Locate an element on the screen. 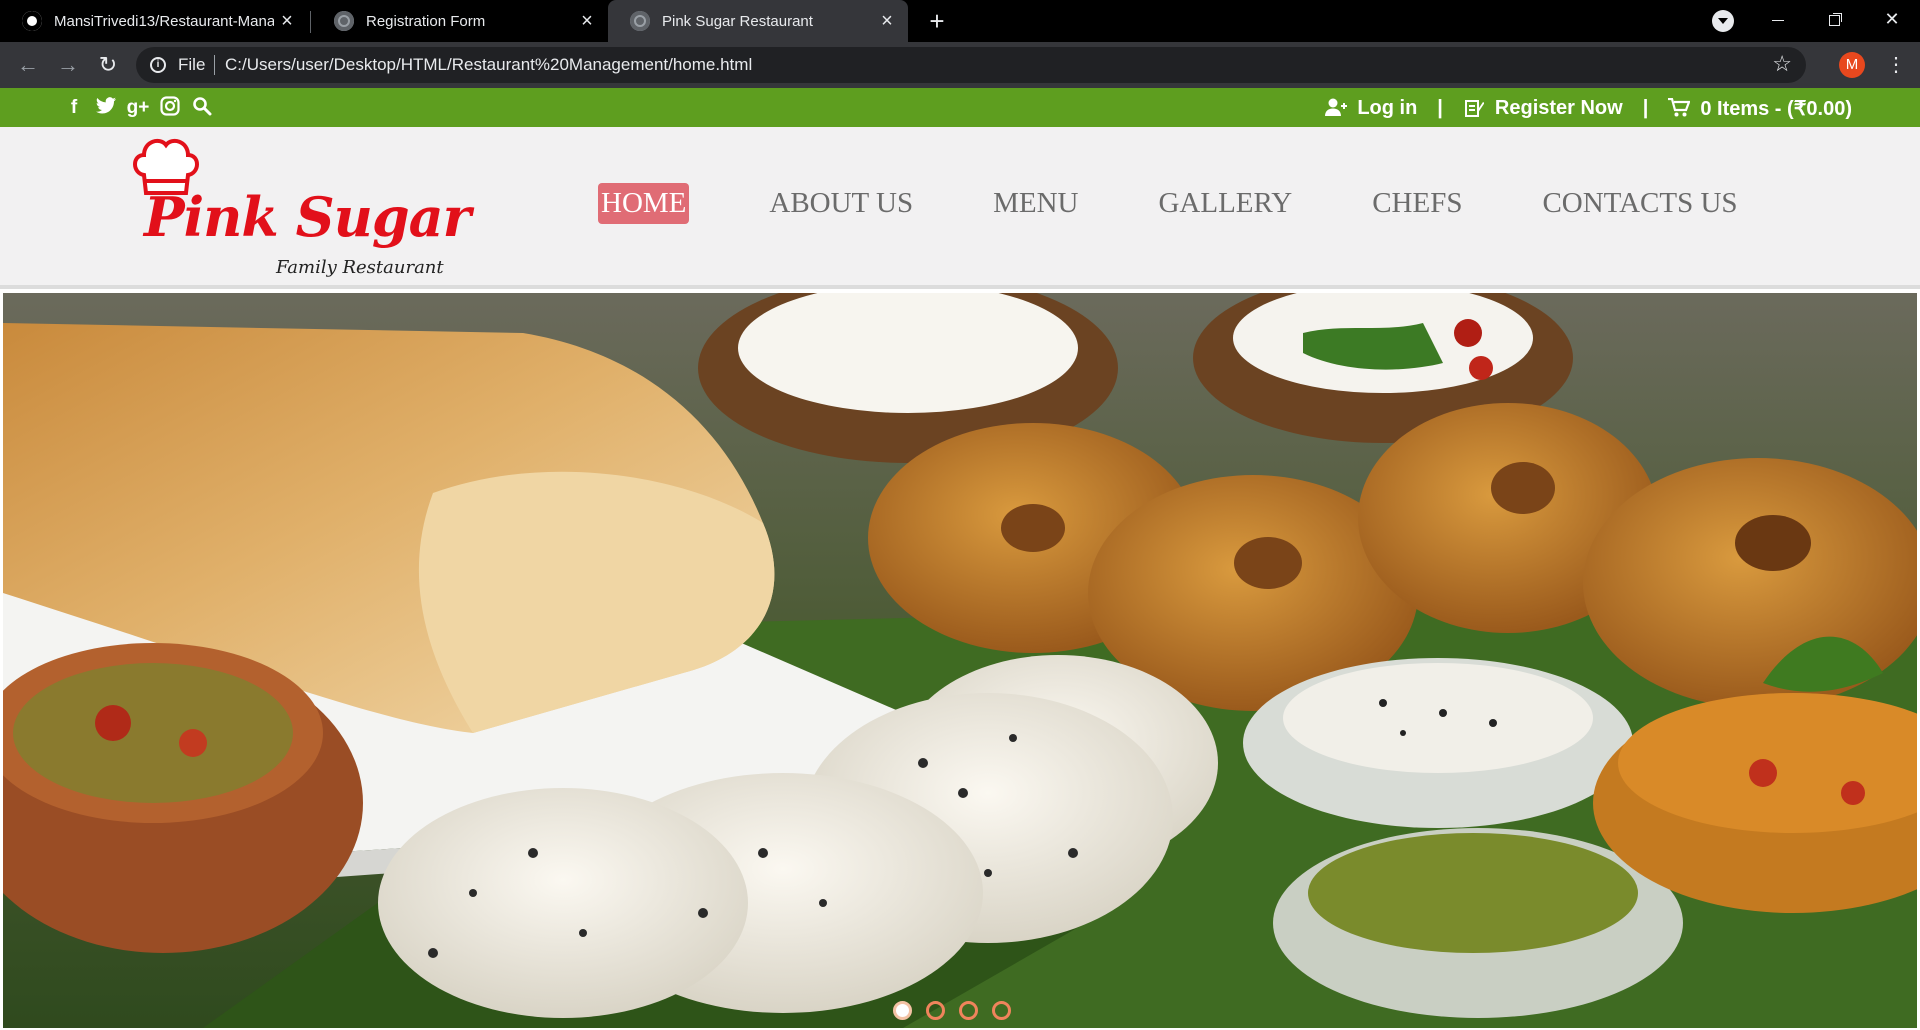 Image resolution: width=1920 pixels, height=1030 pixels. tab-github: MansiTrivedi13/Restaurant-Mana × is located at coordinates (154, 21).